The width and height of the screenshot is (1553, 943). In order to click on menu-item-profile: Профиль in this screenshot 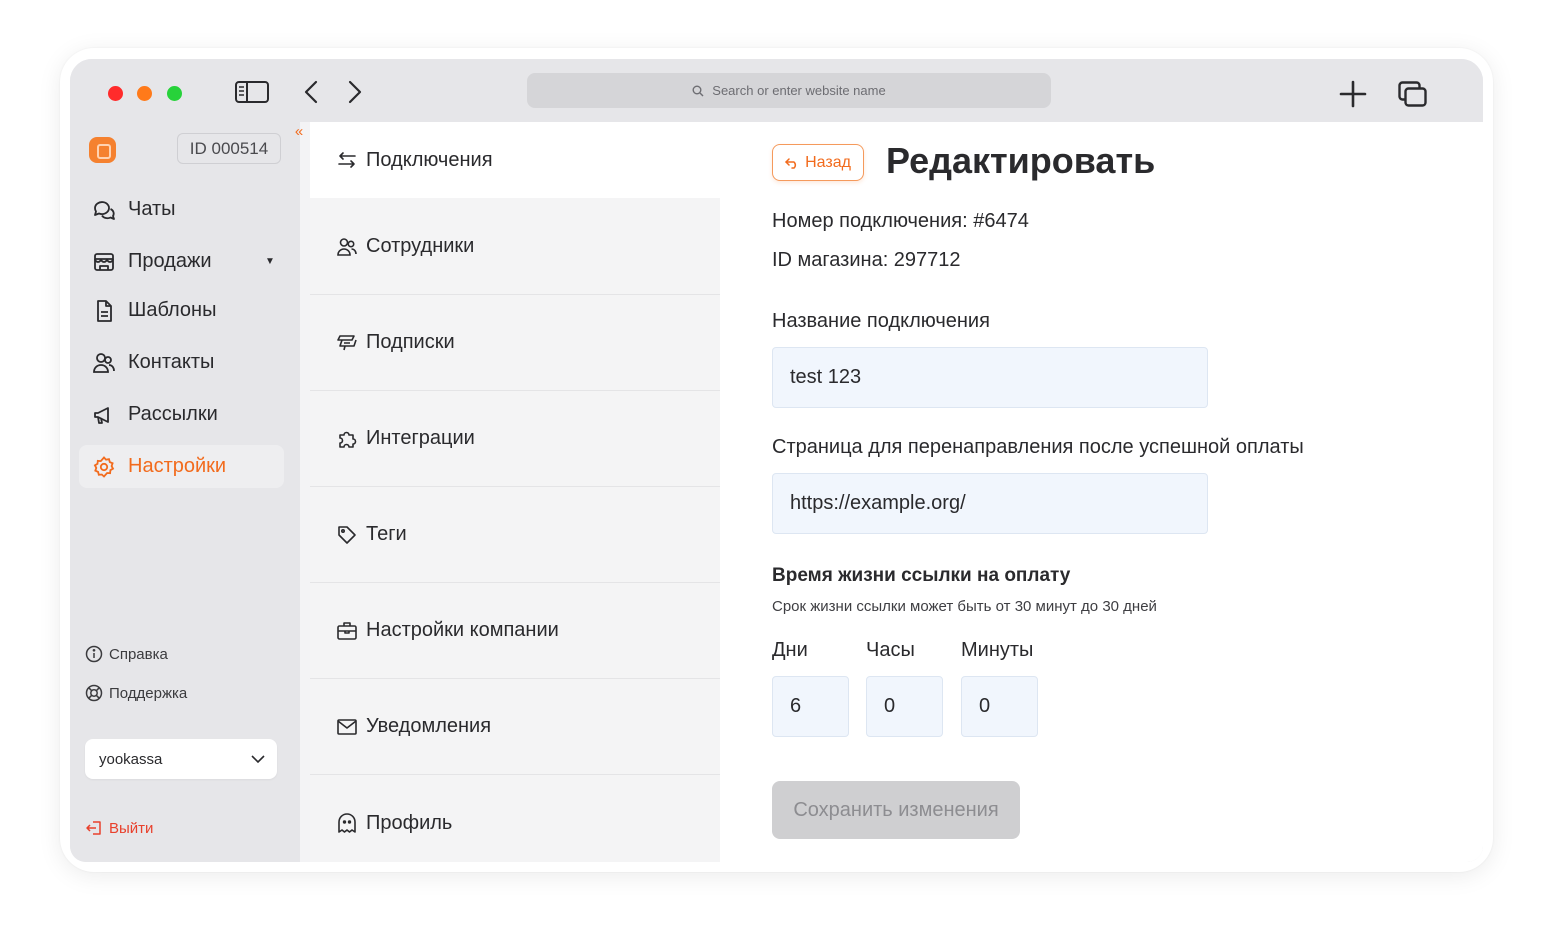, I will do `click(515, 818)`.